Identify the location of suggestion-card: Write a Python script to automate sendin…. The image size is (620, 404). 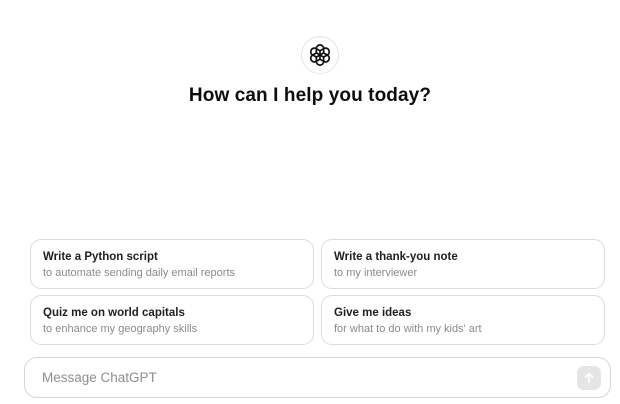
(172, 264).